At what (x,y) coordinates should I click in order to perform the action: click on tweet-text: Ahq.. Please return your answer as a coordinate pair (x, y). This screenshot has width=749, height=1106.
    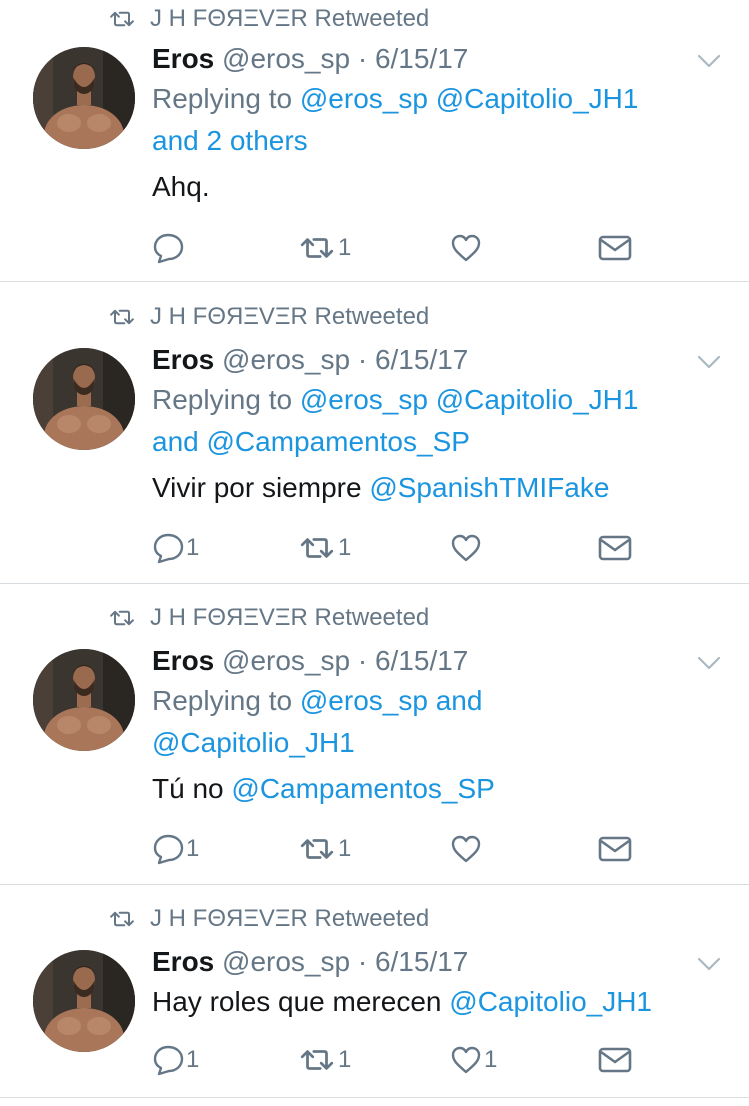
    Looking at the image, I should click on (430, 187).